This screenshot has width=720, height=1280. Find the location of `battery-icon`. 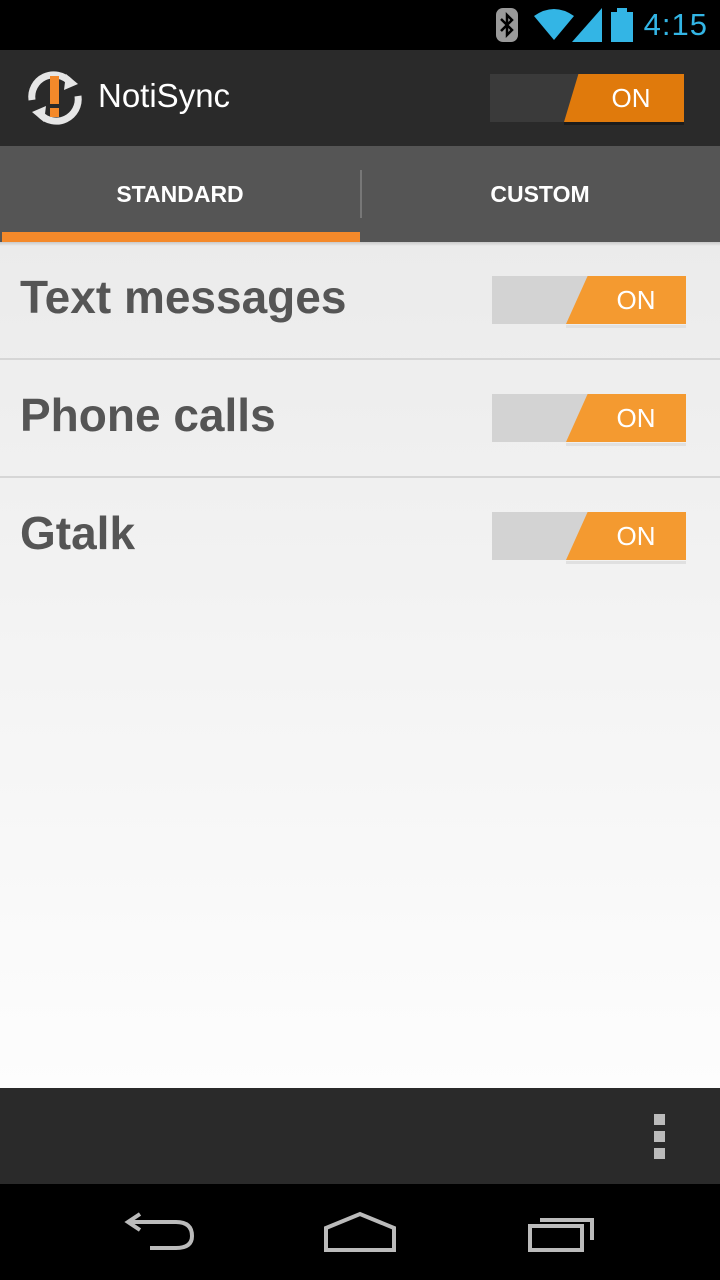

battery-icon is located at coordinates (622, 25).